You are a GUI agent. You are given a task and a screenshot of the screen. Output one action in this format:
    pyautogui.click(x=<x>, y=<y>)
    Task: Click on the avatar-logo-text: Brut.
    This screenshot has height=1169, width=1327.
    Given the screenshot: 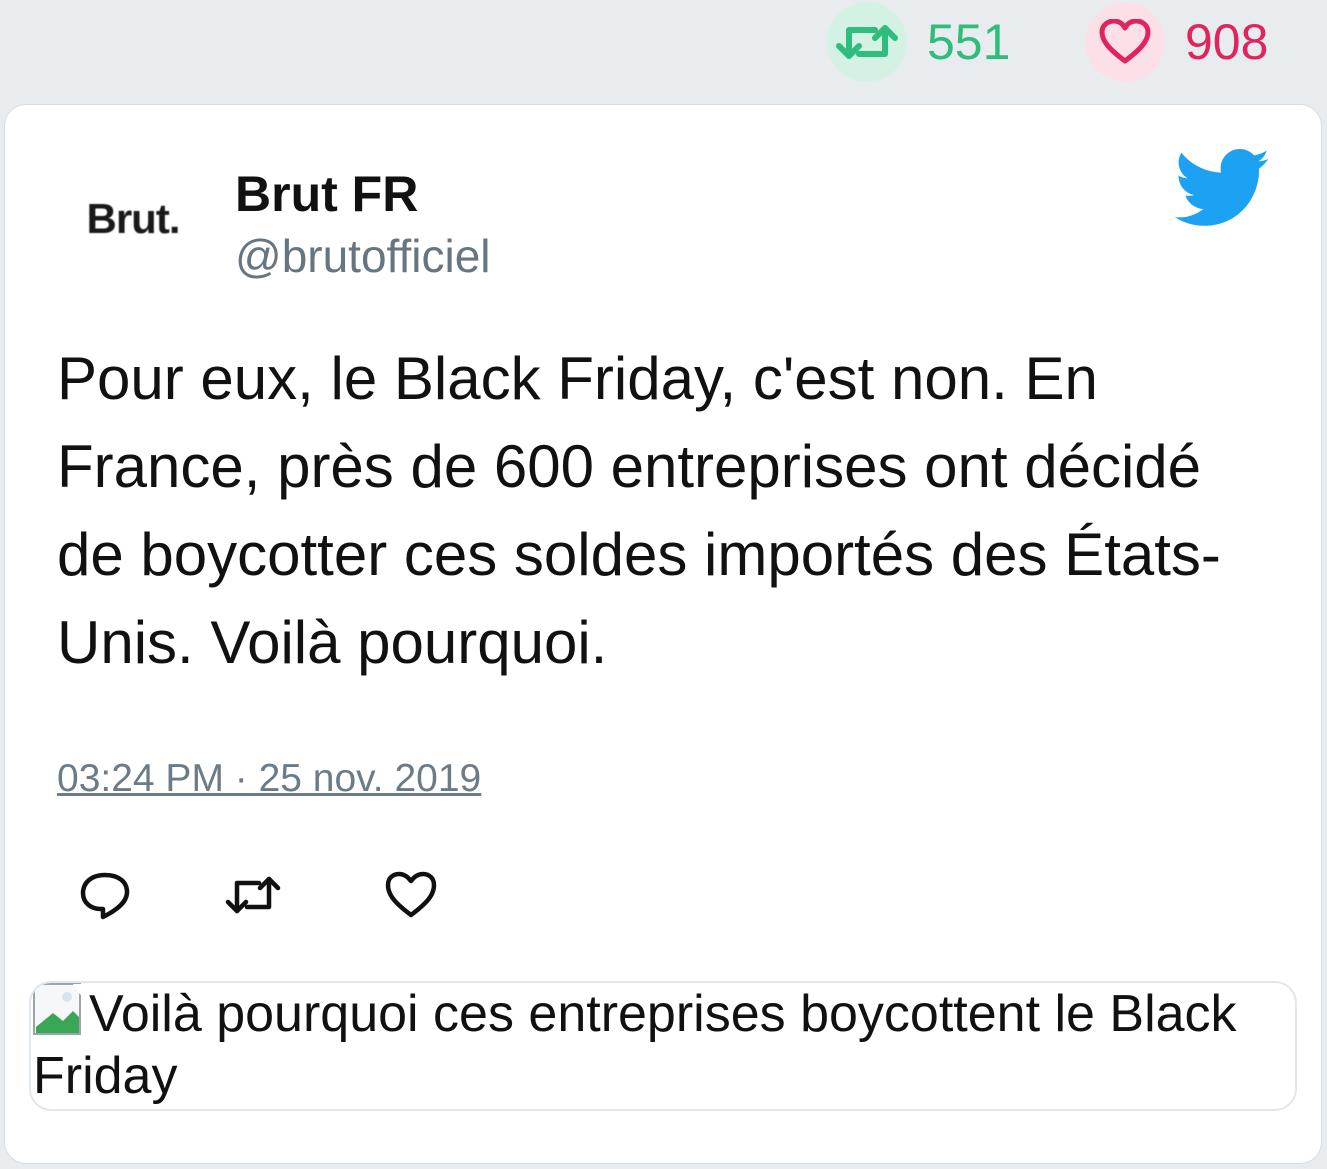 What is the action you would take?
    pyautogui.click(x=133, y=218)
    